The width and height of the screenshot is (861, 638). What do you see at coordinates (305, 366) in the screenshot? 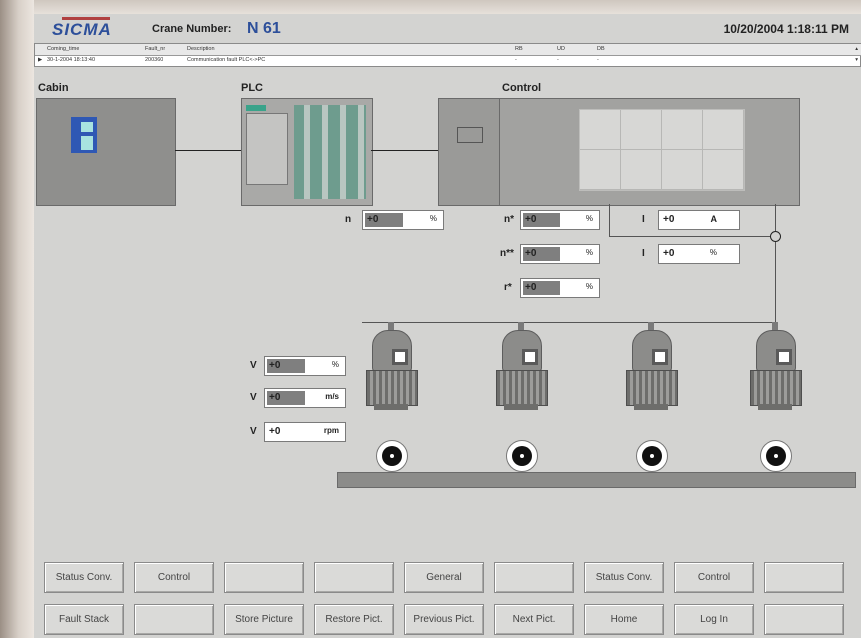
I see `v-pct-field: +0 %` at bounding box center [305, 366].